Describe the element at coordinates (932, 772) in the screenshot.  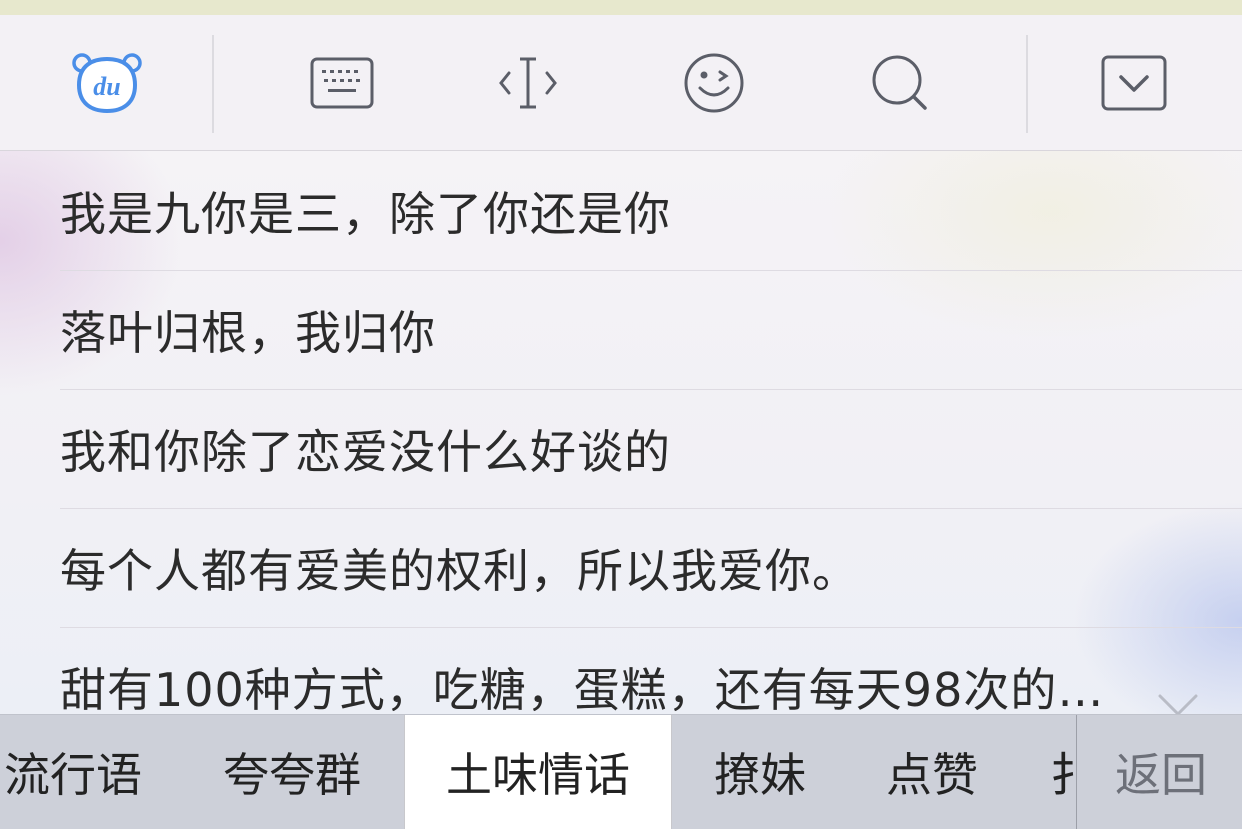
I see `tab-like: 点赞` at that location.